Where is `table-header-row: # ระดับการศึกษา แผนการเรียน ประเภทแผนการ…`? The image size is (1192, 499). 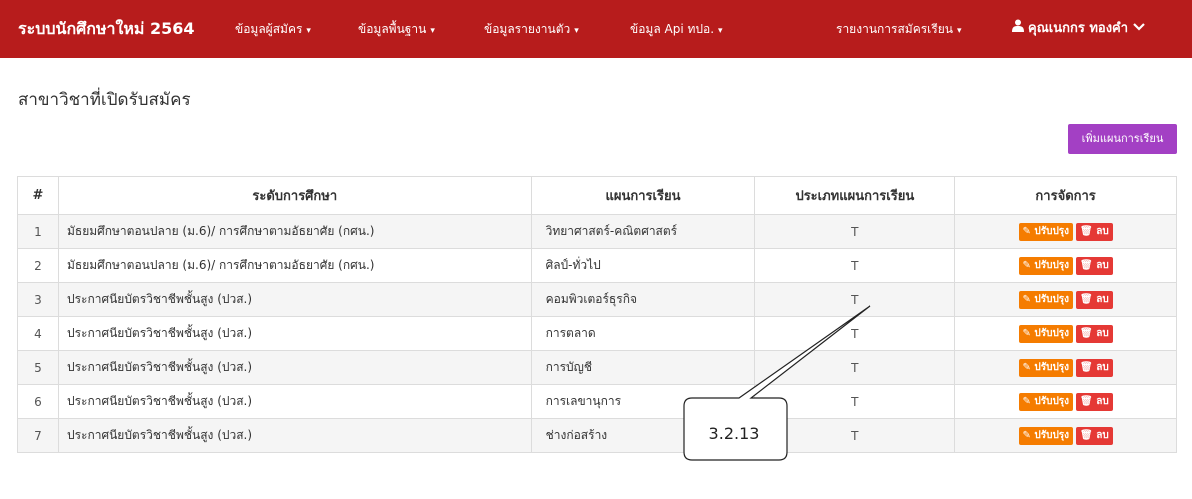
table-header-row: # ระดับการศึกษา แผนการเรียน ประเภทแผนการ… is located at coordinates (597, 195).